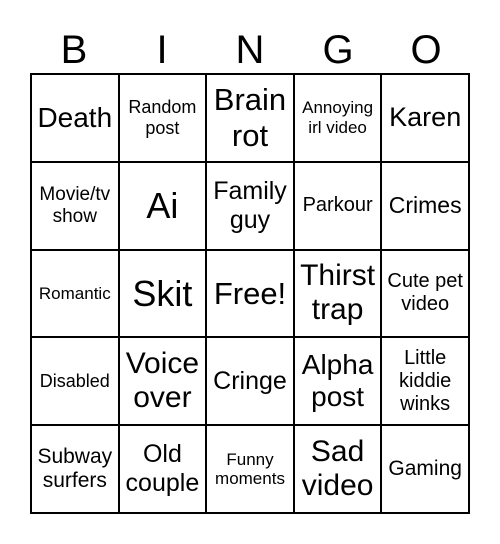 This screenshot has width=500, height=544. What do you see at coordinates (337, 381) in the screenshot?
I see `bingo-cell: Alpha post` at bounding box center [337, 381].